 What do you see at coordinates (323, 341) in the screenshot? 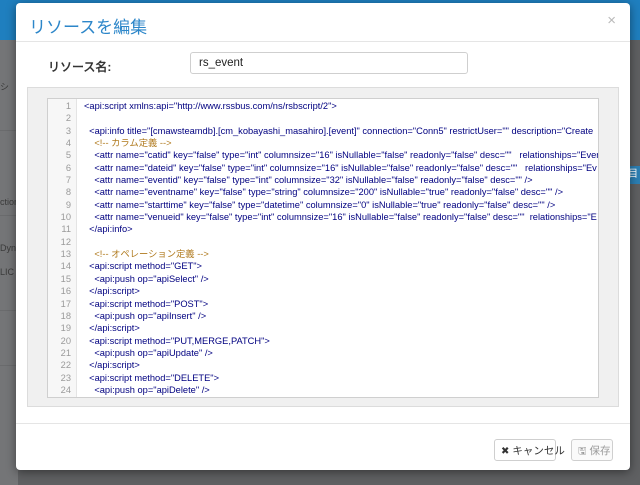
I see `code-line: 20 <api:script method="PUT,MERGE,PATCH">` at bounding box center [323, 341].